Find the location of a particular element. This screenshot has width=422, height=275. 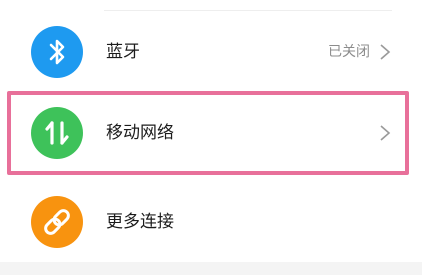

status-text: 已关闭 is located at coordinates (349, 52).